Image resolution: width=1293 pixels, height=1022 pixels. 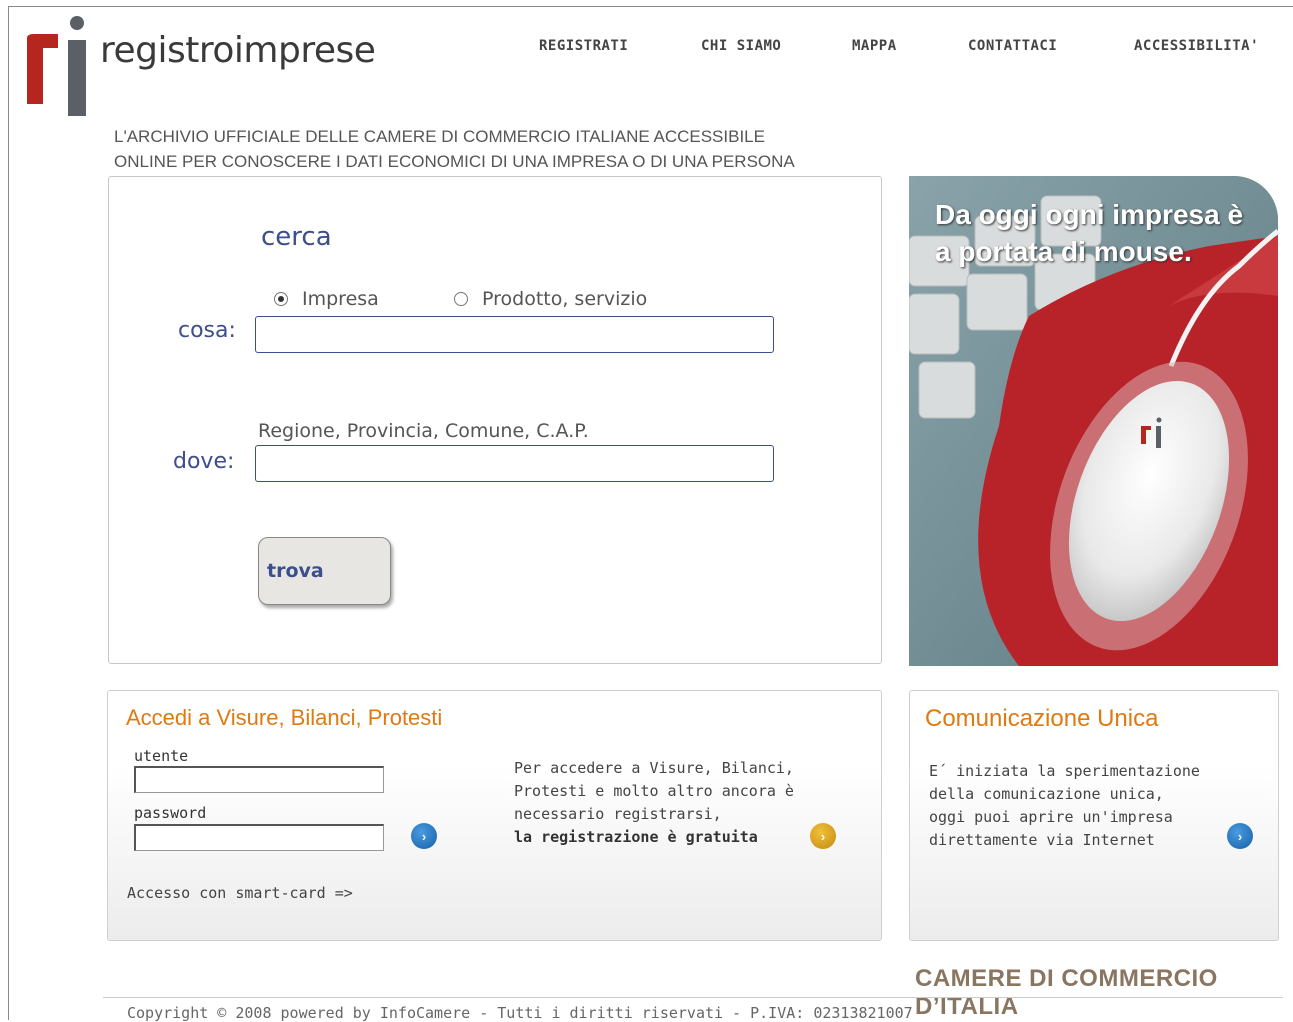 What do you see at coordinates (161, 756) in the screenshot?
I see `utente-label: utente` at bounding box center [161, 756].